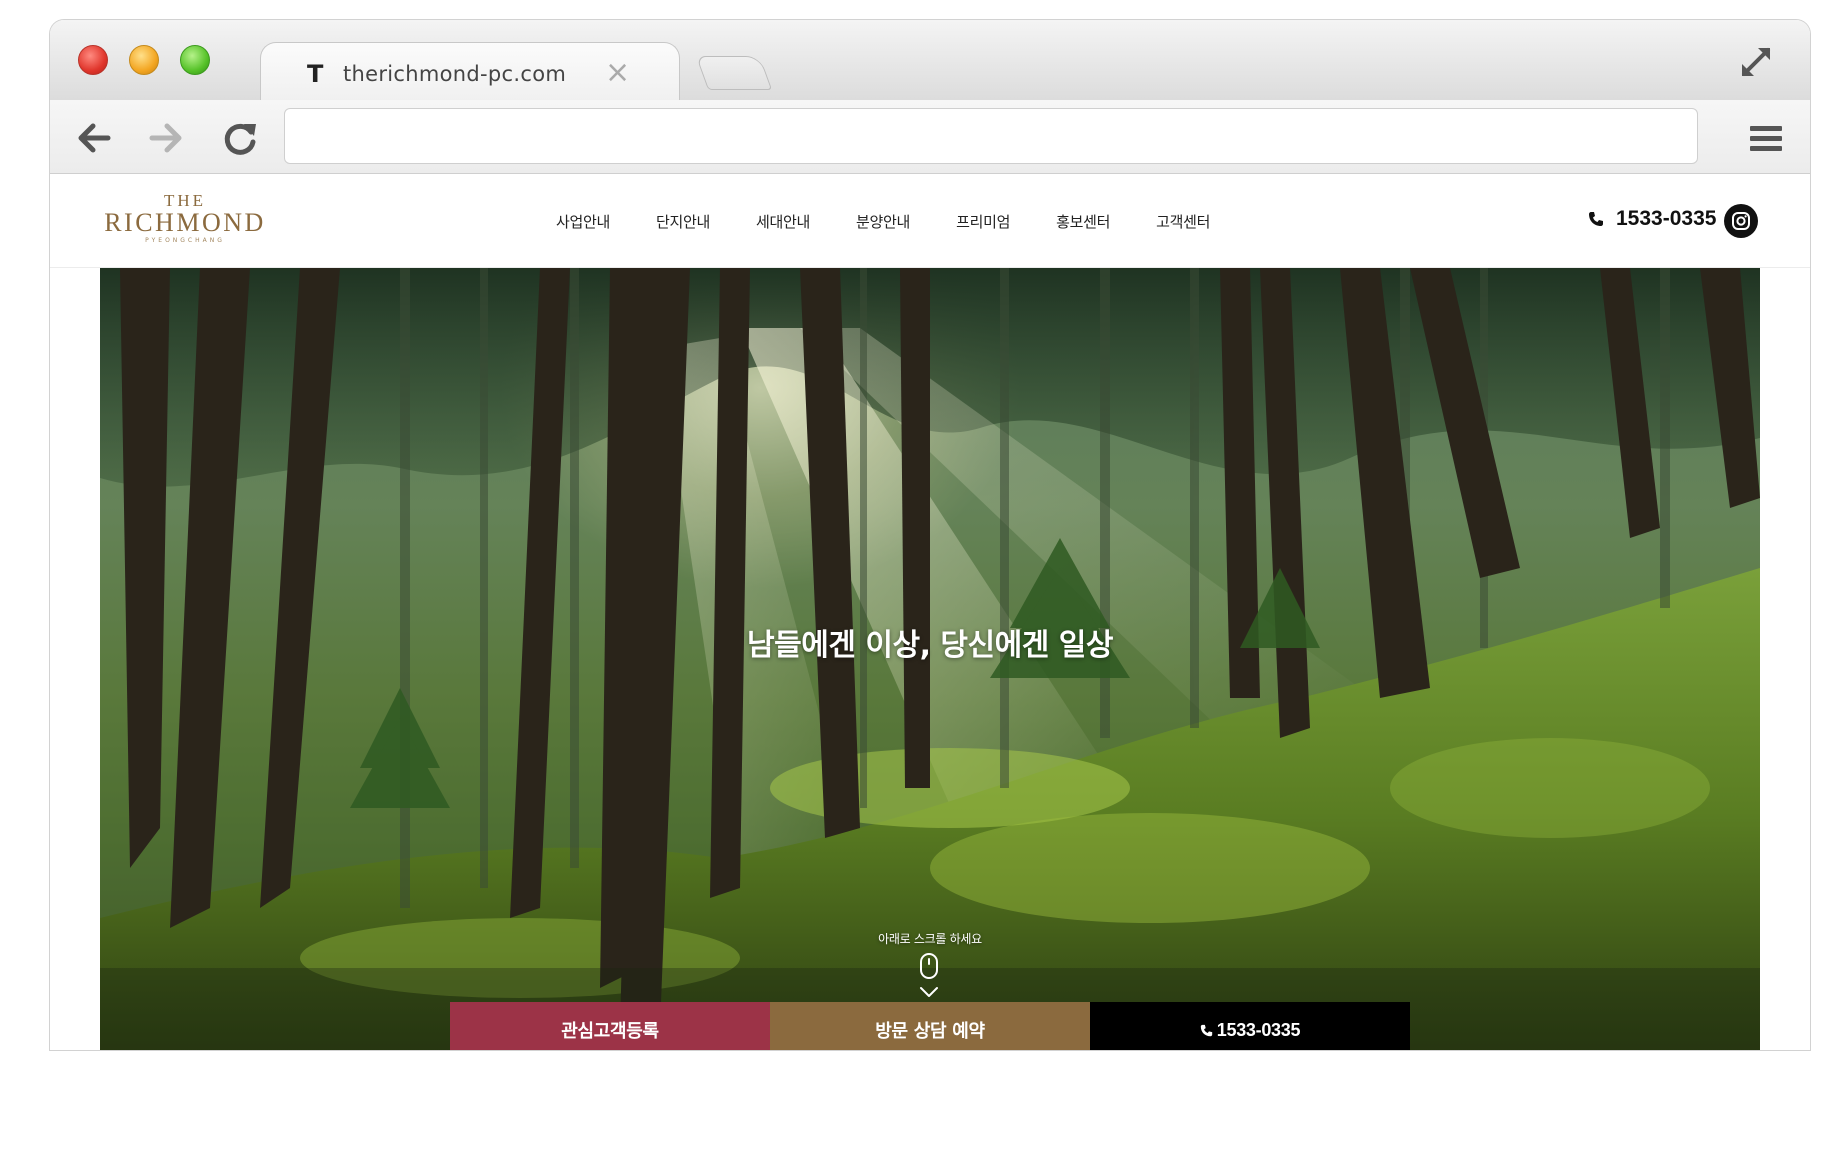  Describe the element at coordinates (930, 645) in the screenshot. I see `hero-headline: 남들에겐 이상, 당신에겐 일상` at that location.